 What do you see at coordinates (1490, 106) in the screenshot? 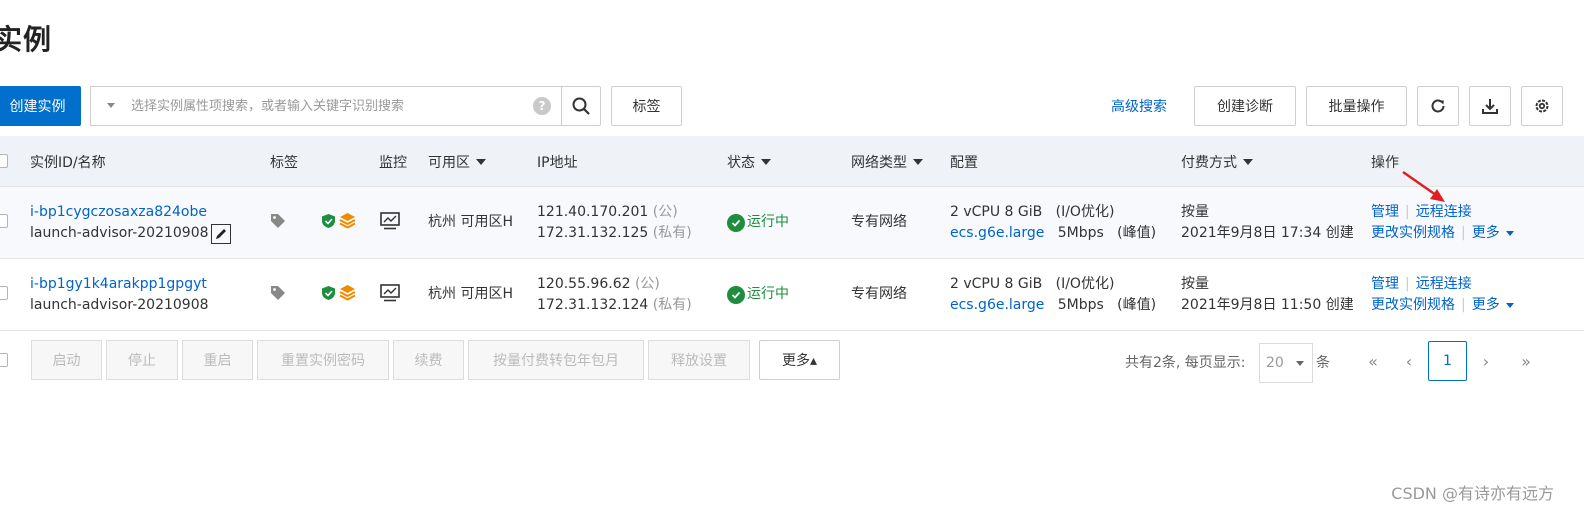
I see `download-button` at bounding box center [1490, 106].